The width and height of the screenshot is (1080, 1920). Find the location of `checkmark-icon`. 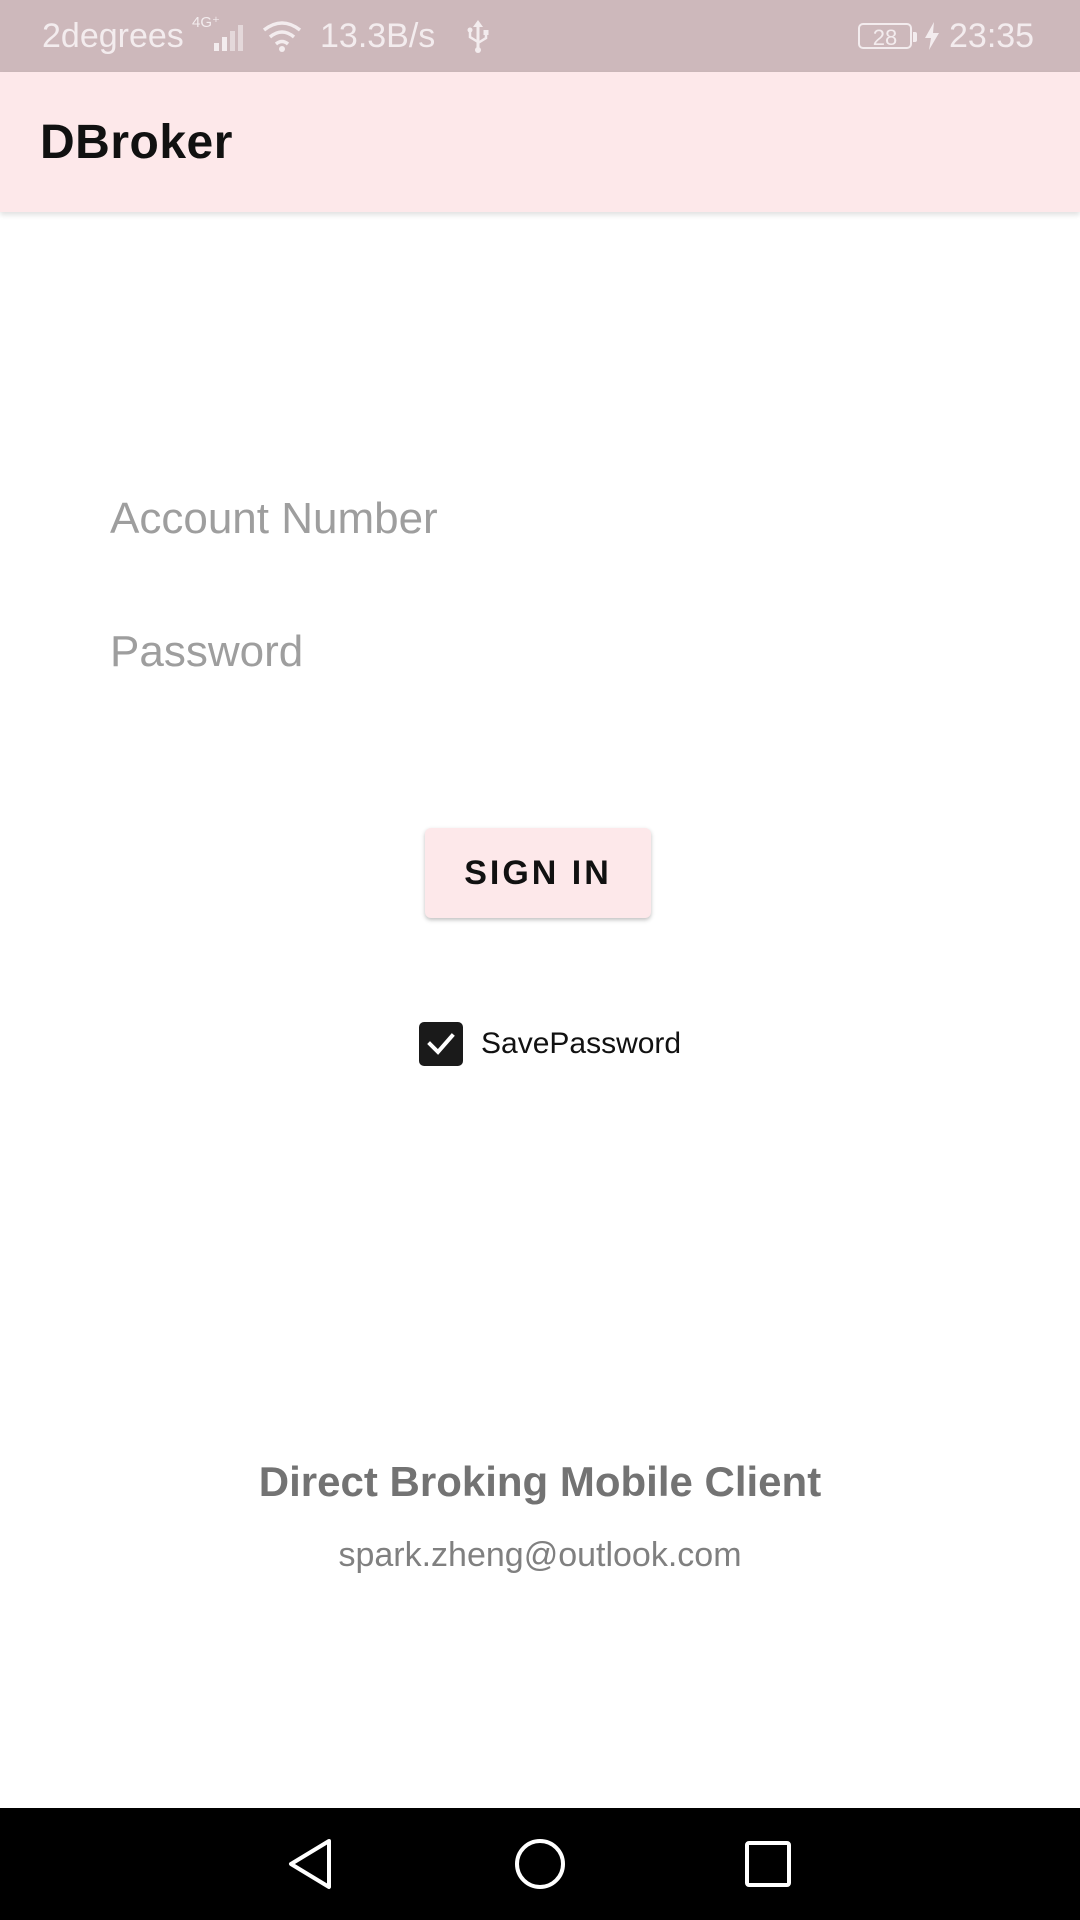

checkmark-icon is located at coordinates (441, 1044).